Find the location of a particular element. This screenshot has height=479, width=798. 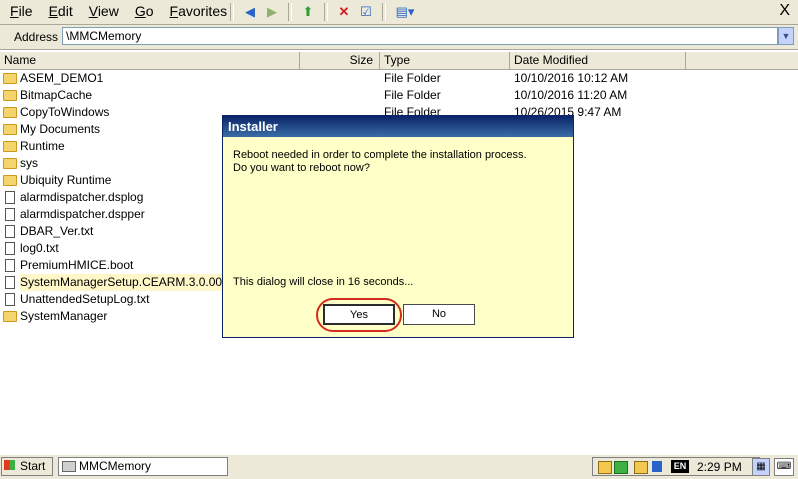

file-name: Runtime is located at coordinates (42, 146).